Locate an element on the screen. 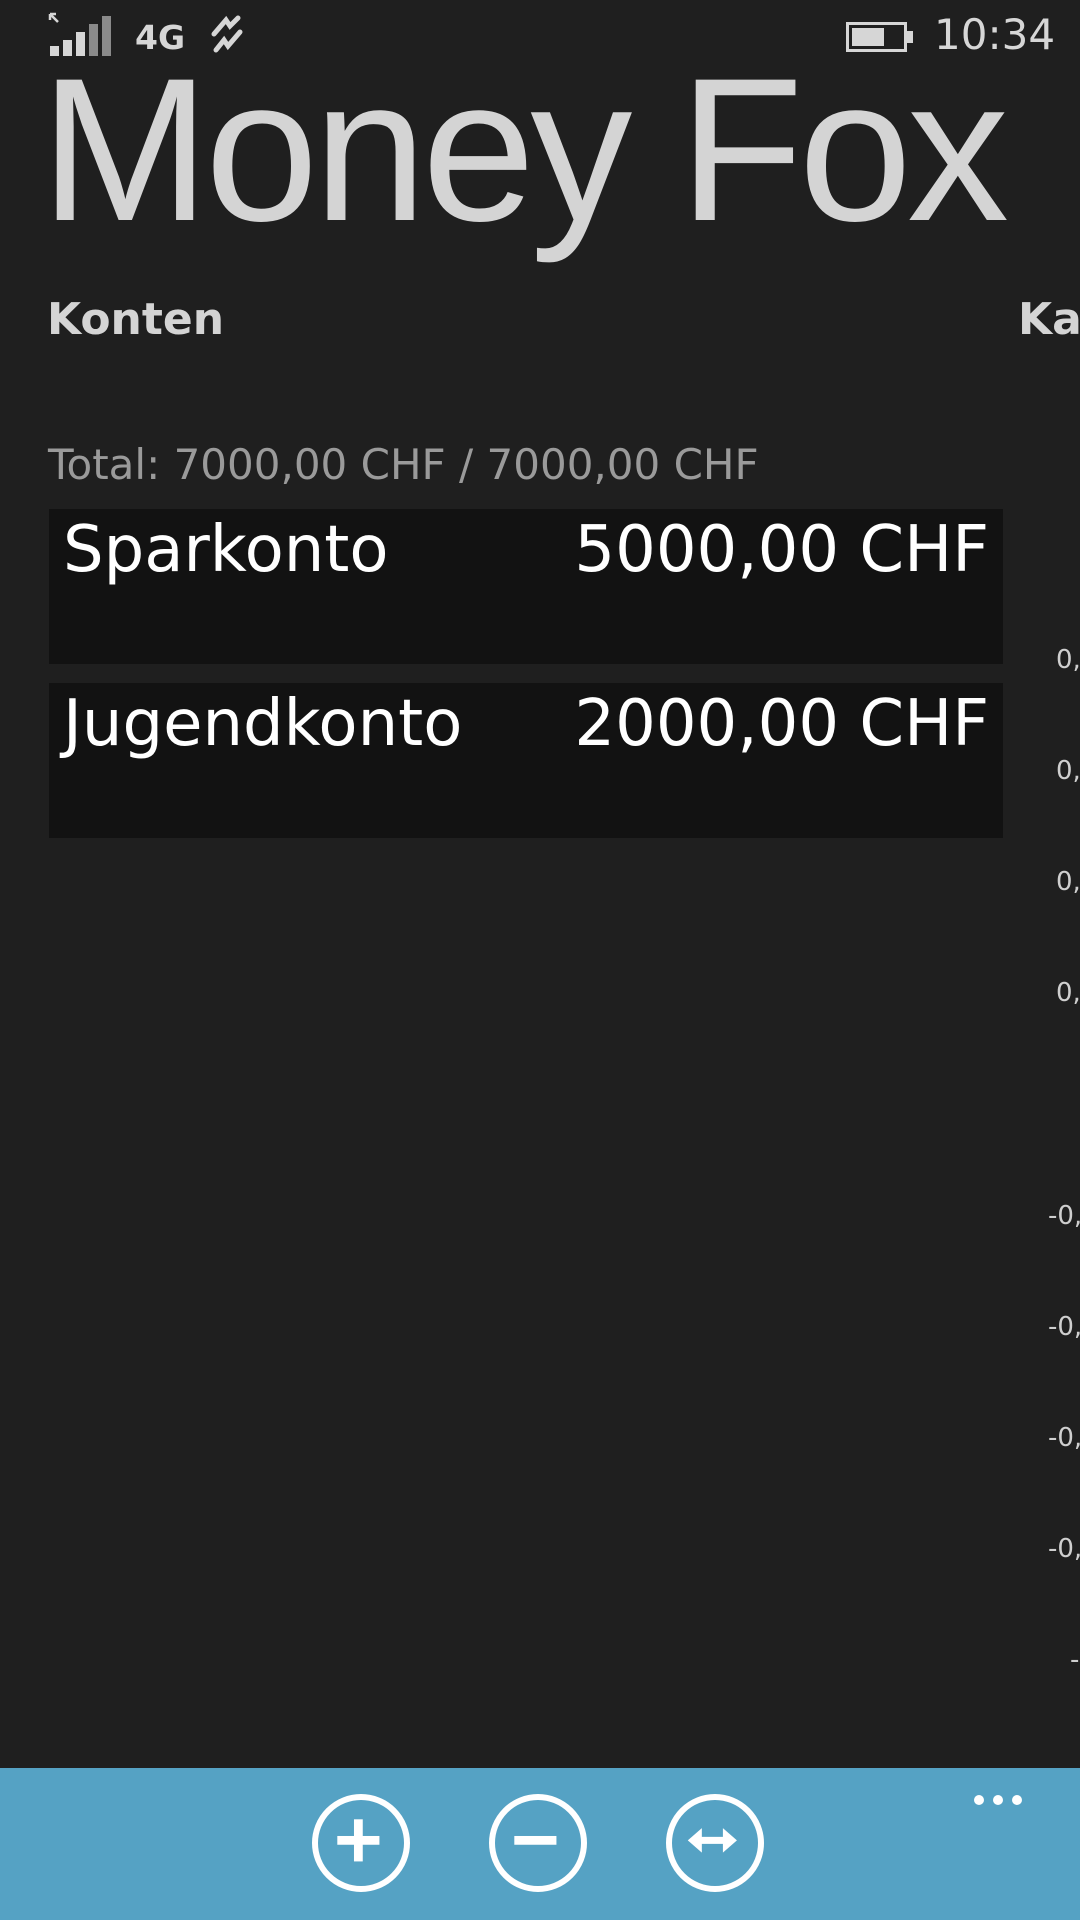 This screenshot has height=1920, width=1080. more-icon is located at coordinates (1004, 1802).